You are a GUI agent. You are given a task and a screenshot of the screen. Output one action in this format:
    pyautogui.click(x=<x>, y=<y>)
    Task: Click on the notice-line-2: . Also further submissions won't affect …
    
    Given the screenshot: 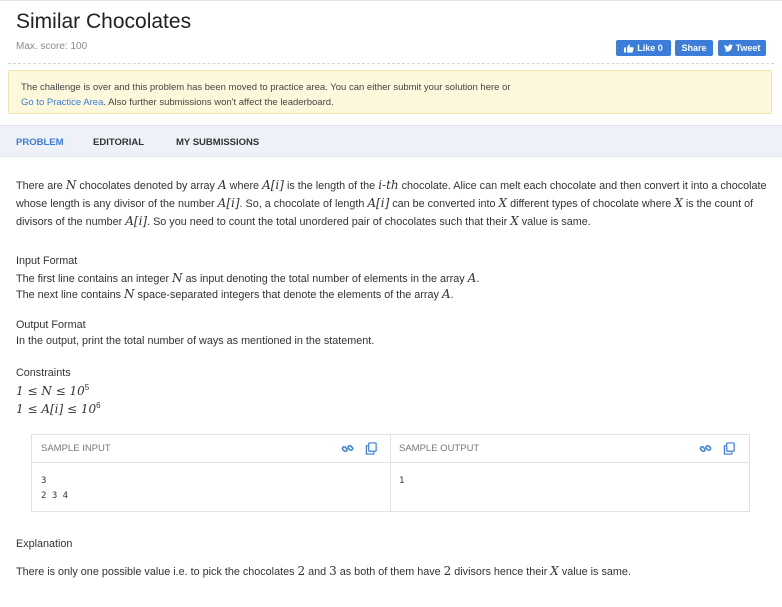 What is the action you would take?
    pyautogui.click(x=218, y=102)
    